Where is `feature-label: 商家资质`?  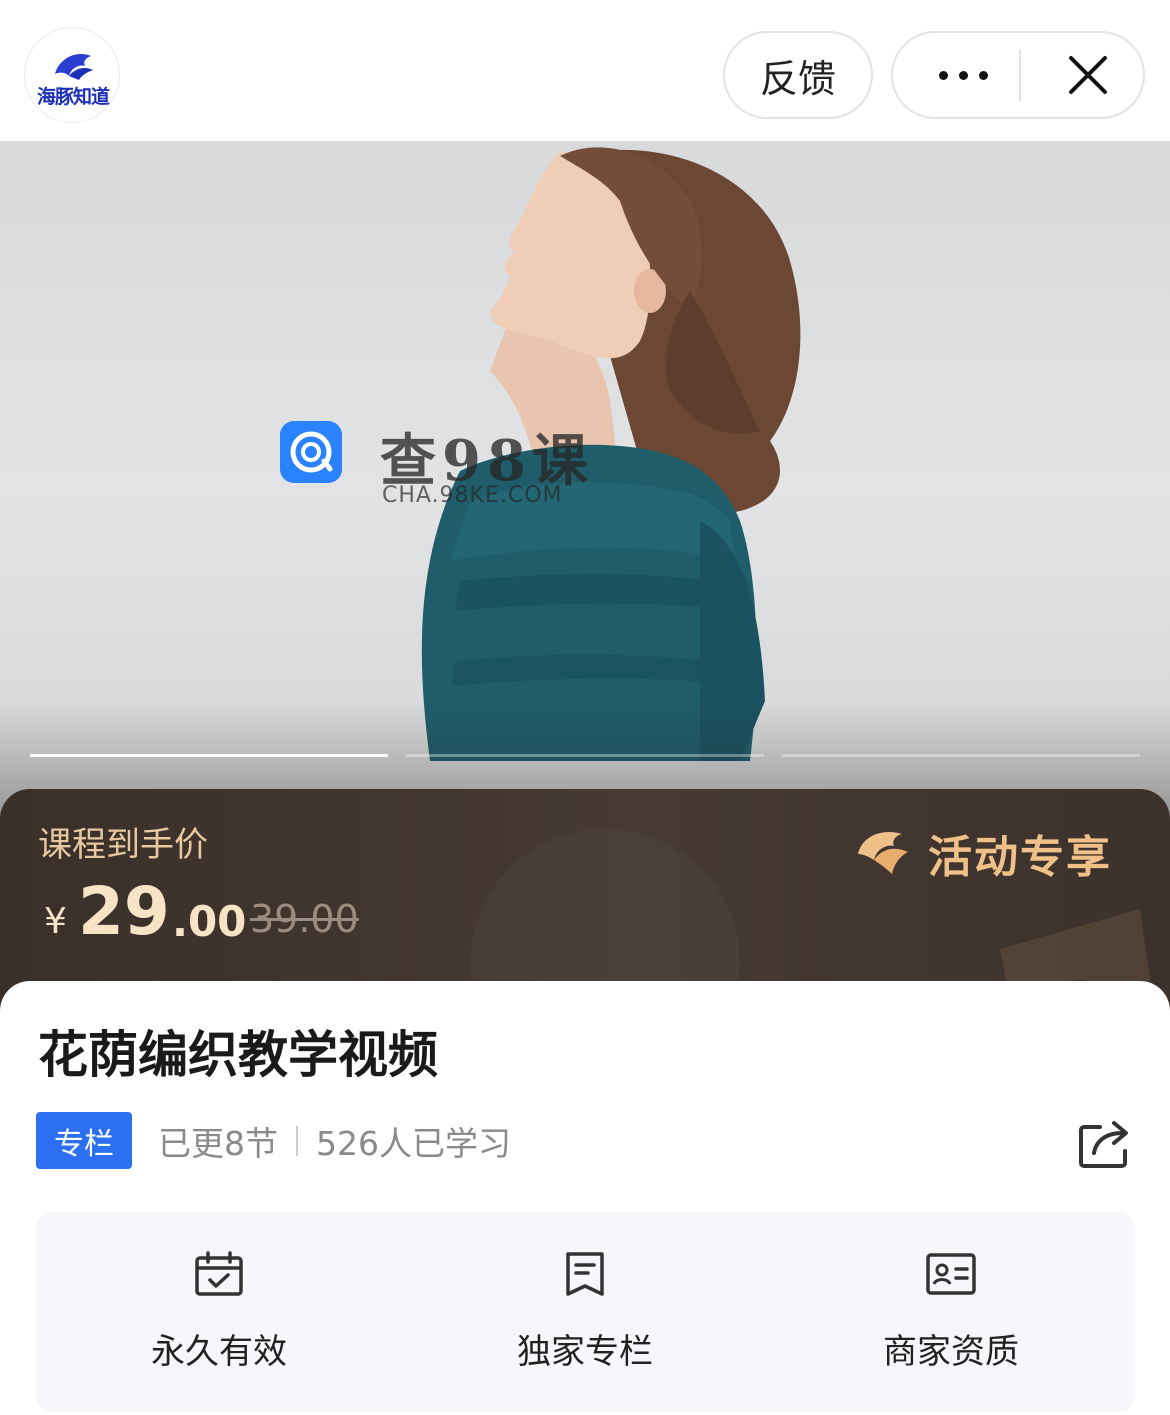 feature-label: 商家资质 is located at coordinates (951, 1352).